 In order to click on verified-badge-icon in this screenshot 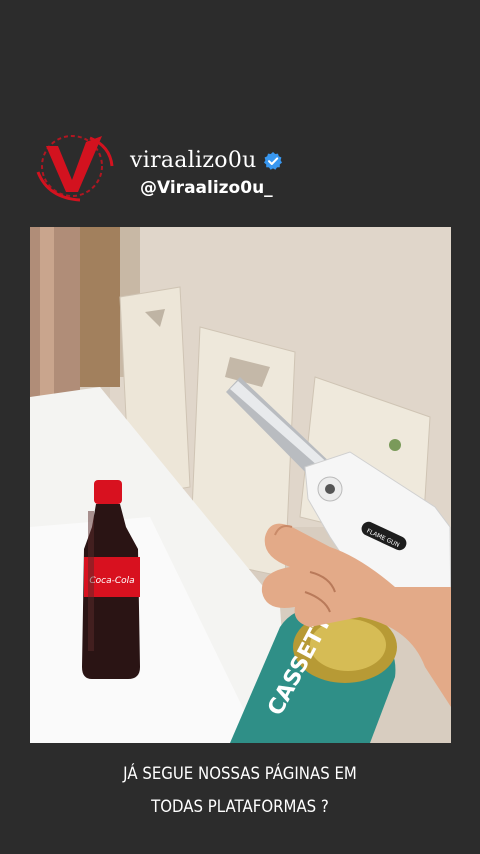, I will do `click(272, 160)`.